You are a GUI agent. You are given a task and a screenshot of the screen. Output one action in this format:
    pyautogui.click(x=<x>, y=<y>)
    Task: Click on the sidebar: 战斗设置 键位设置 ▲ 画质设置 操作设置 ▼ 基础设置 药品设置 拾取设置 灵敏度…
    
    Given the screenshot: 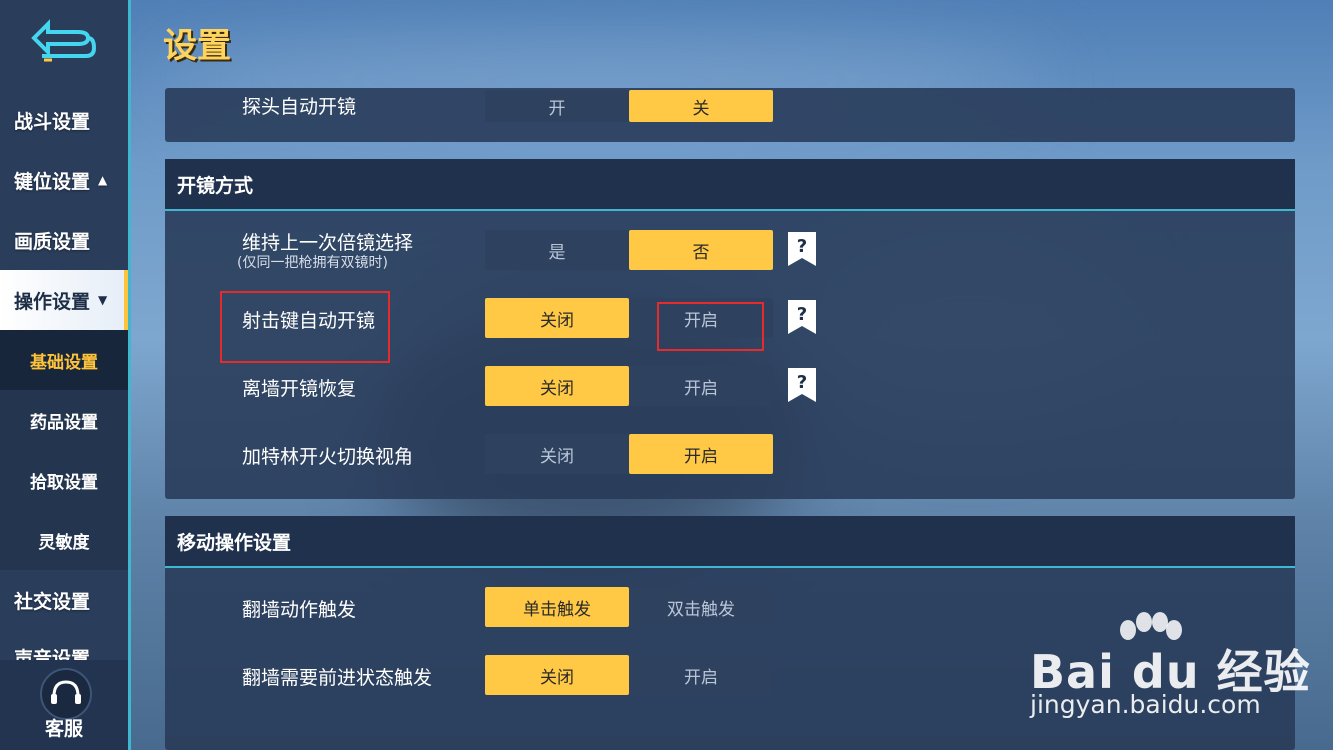 What is the action you would take?
    pyautogui.click(x=65, y=375)
    